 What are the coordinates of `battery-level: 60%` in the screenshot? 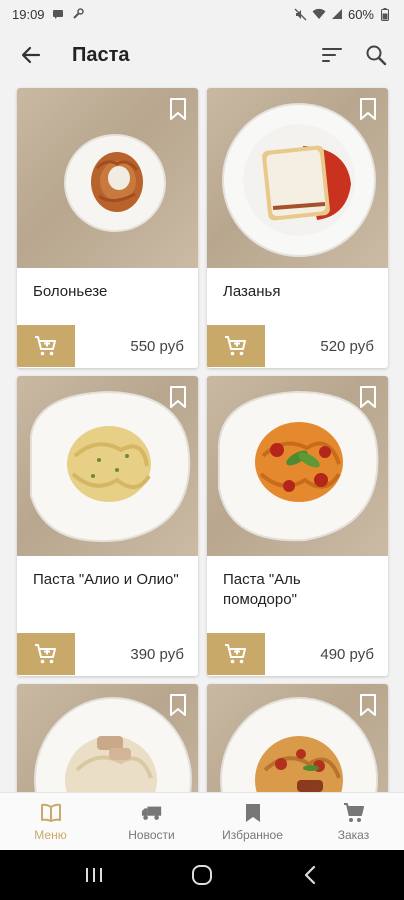 It's located at (360, 14).